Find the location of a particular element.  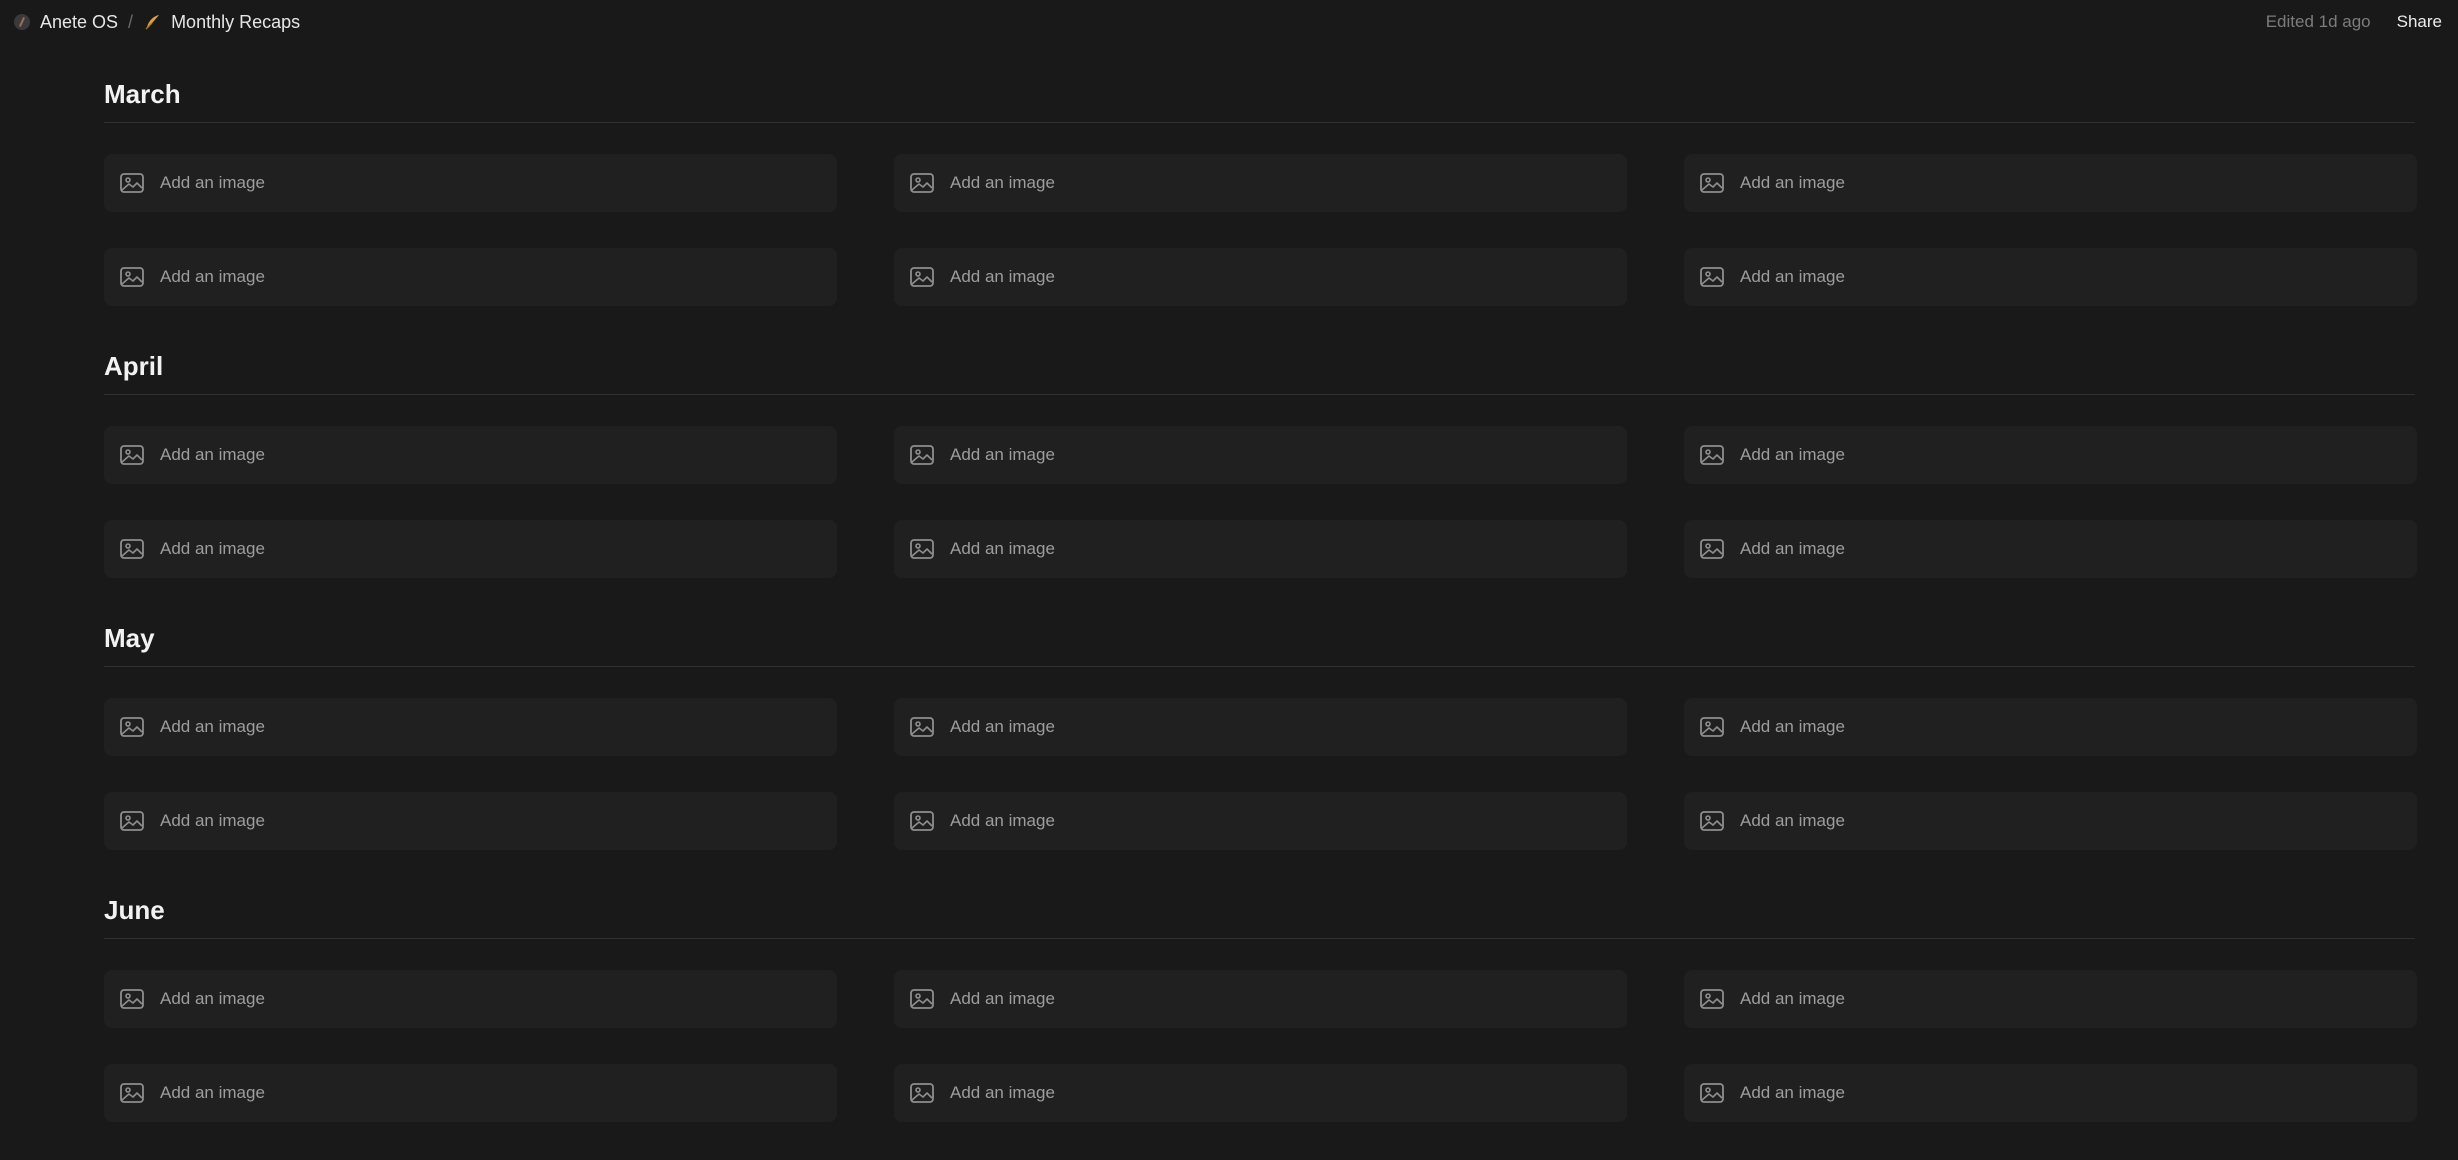

edited-status: Edited 1d ago is located at coordinates (2318, 21).